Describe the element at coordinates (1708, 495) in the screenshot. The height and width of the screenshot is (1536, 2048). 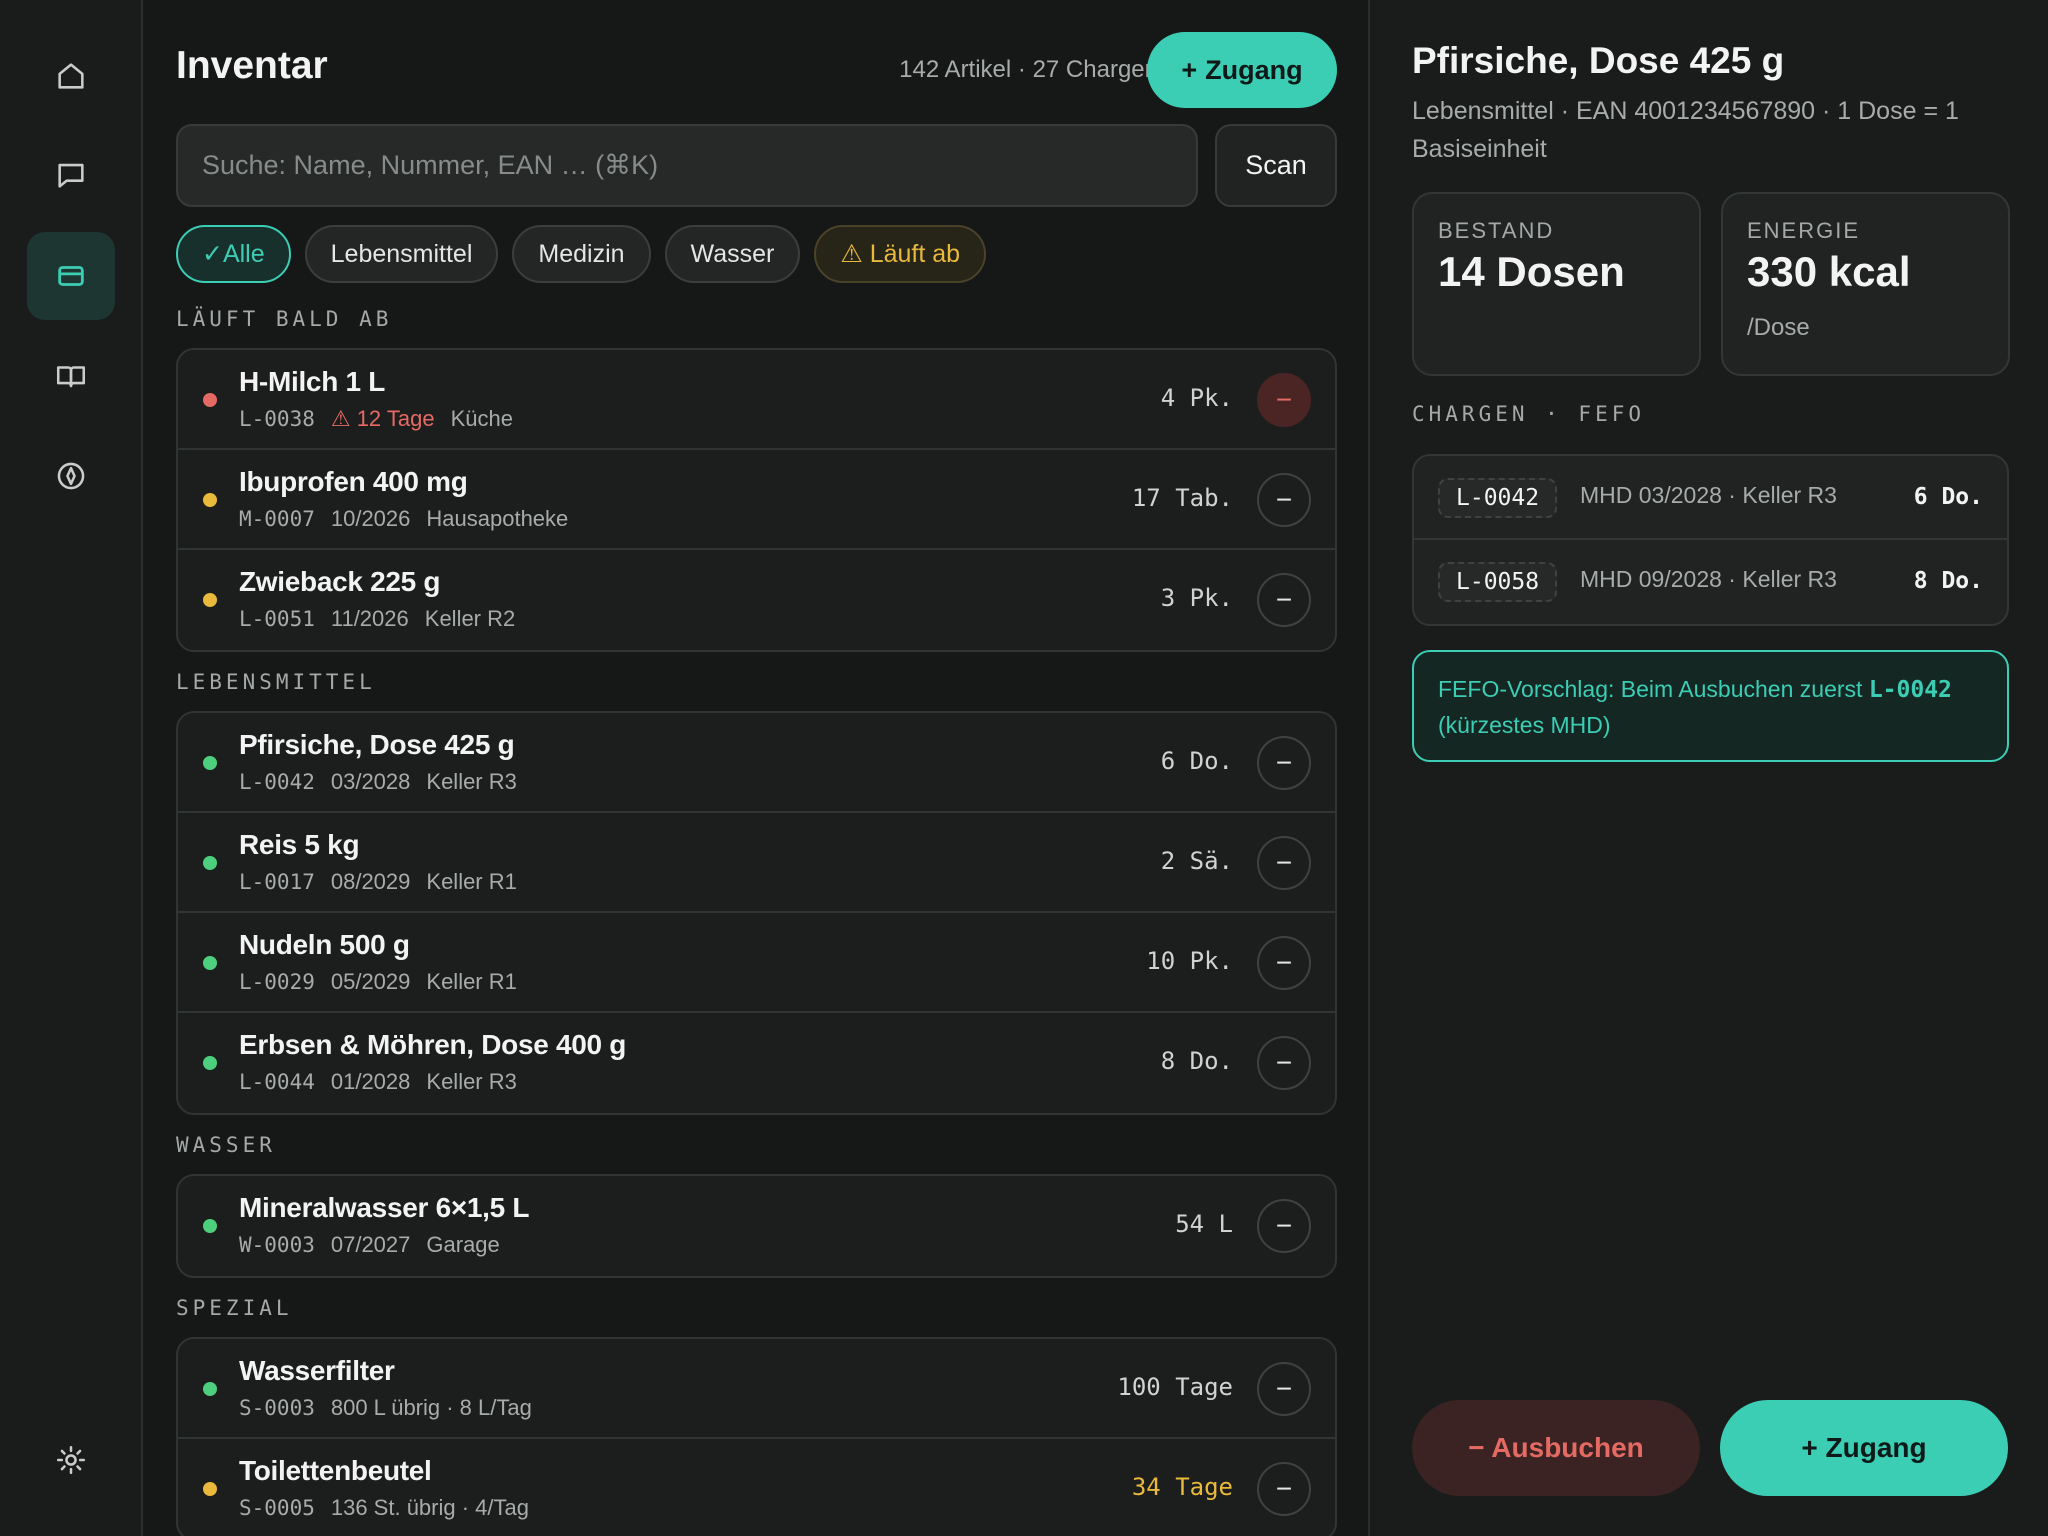
I see `batch-info: MHD 03/2028 · Keller R3` at that location.